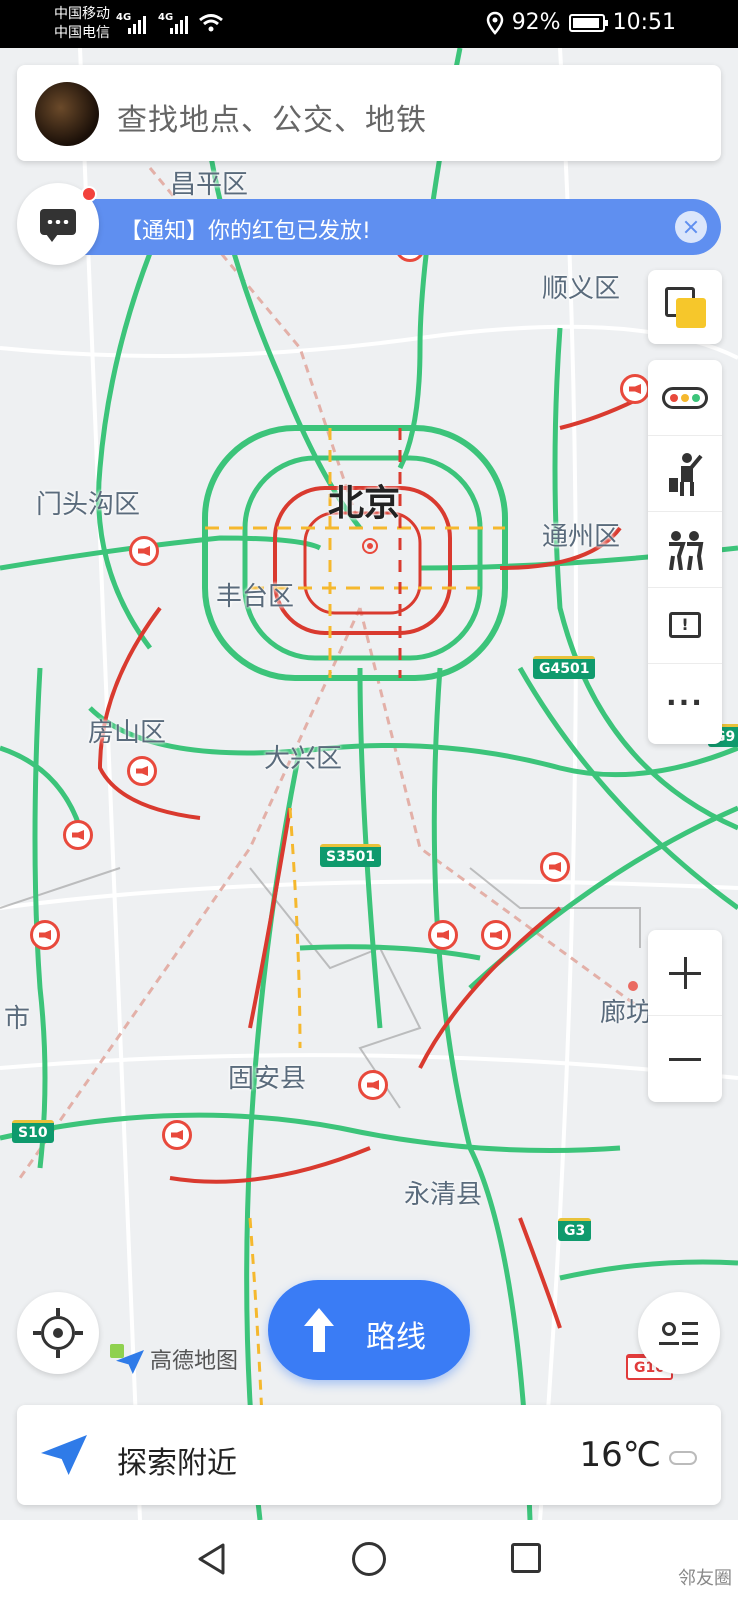 This screenshot has height=1600, width=738. Describe the element at coordinates (685, 1059) in the screenshot. I see `zoom-out-button` at that location.